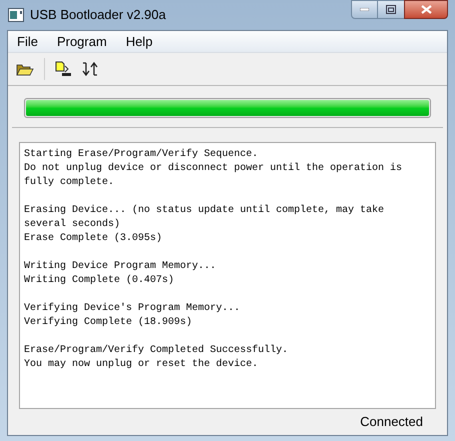  What do you see at coordinates (141, 365) in the screenshot?
I see `log-line: You may now unplug or reset the device.` at bounding box center [141, 365].